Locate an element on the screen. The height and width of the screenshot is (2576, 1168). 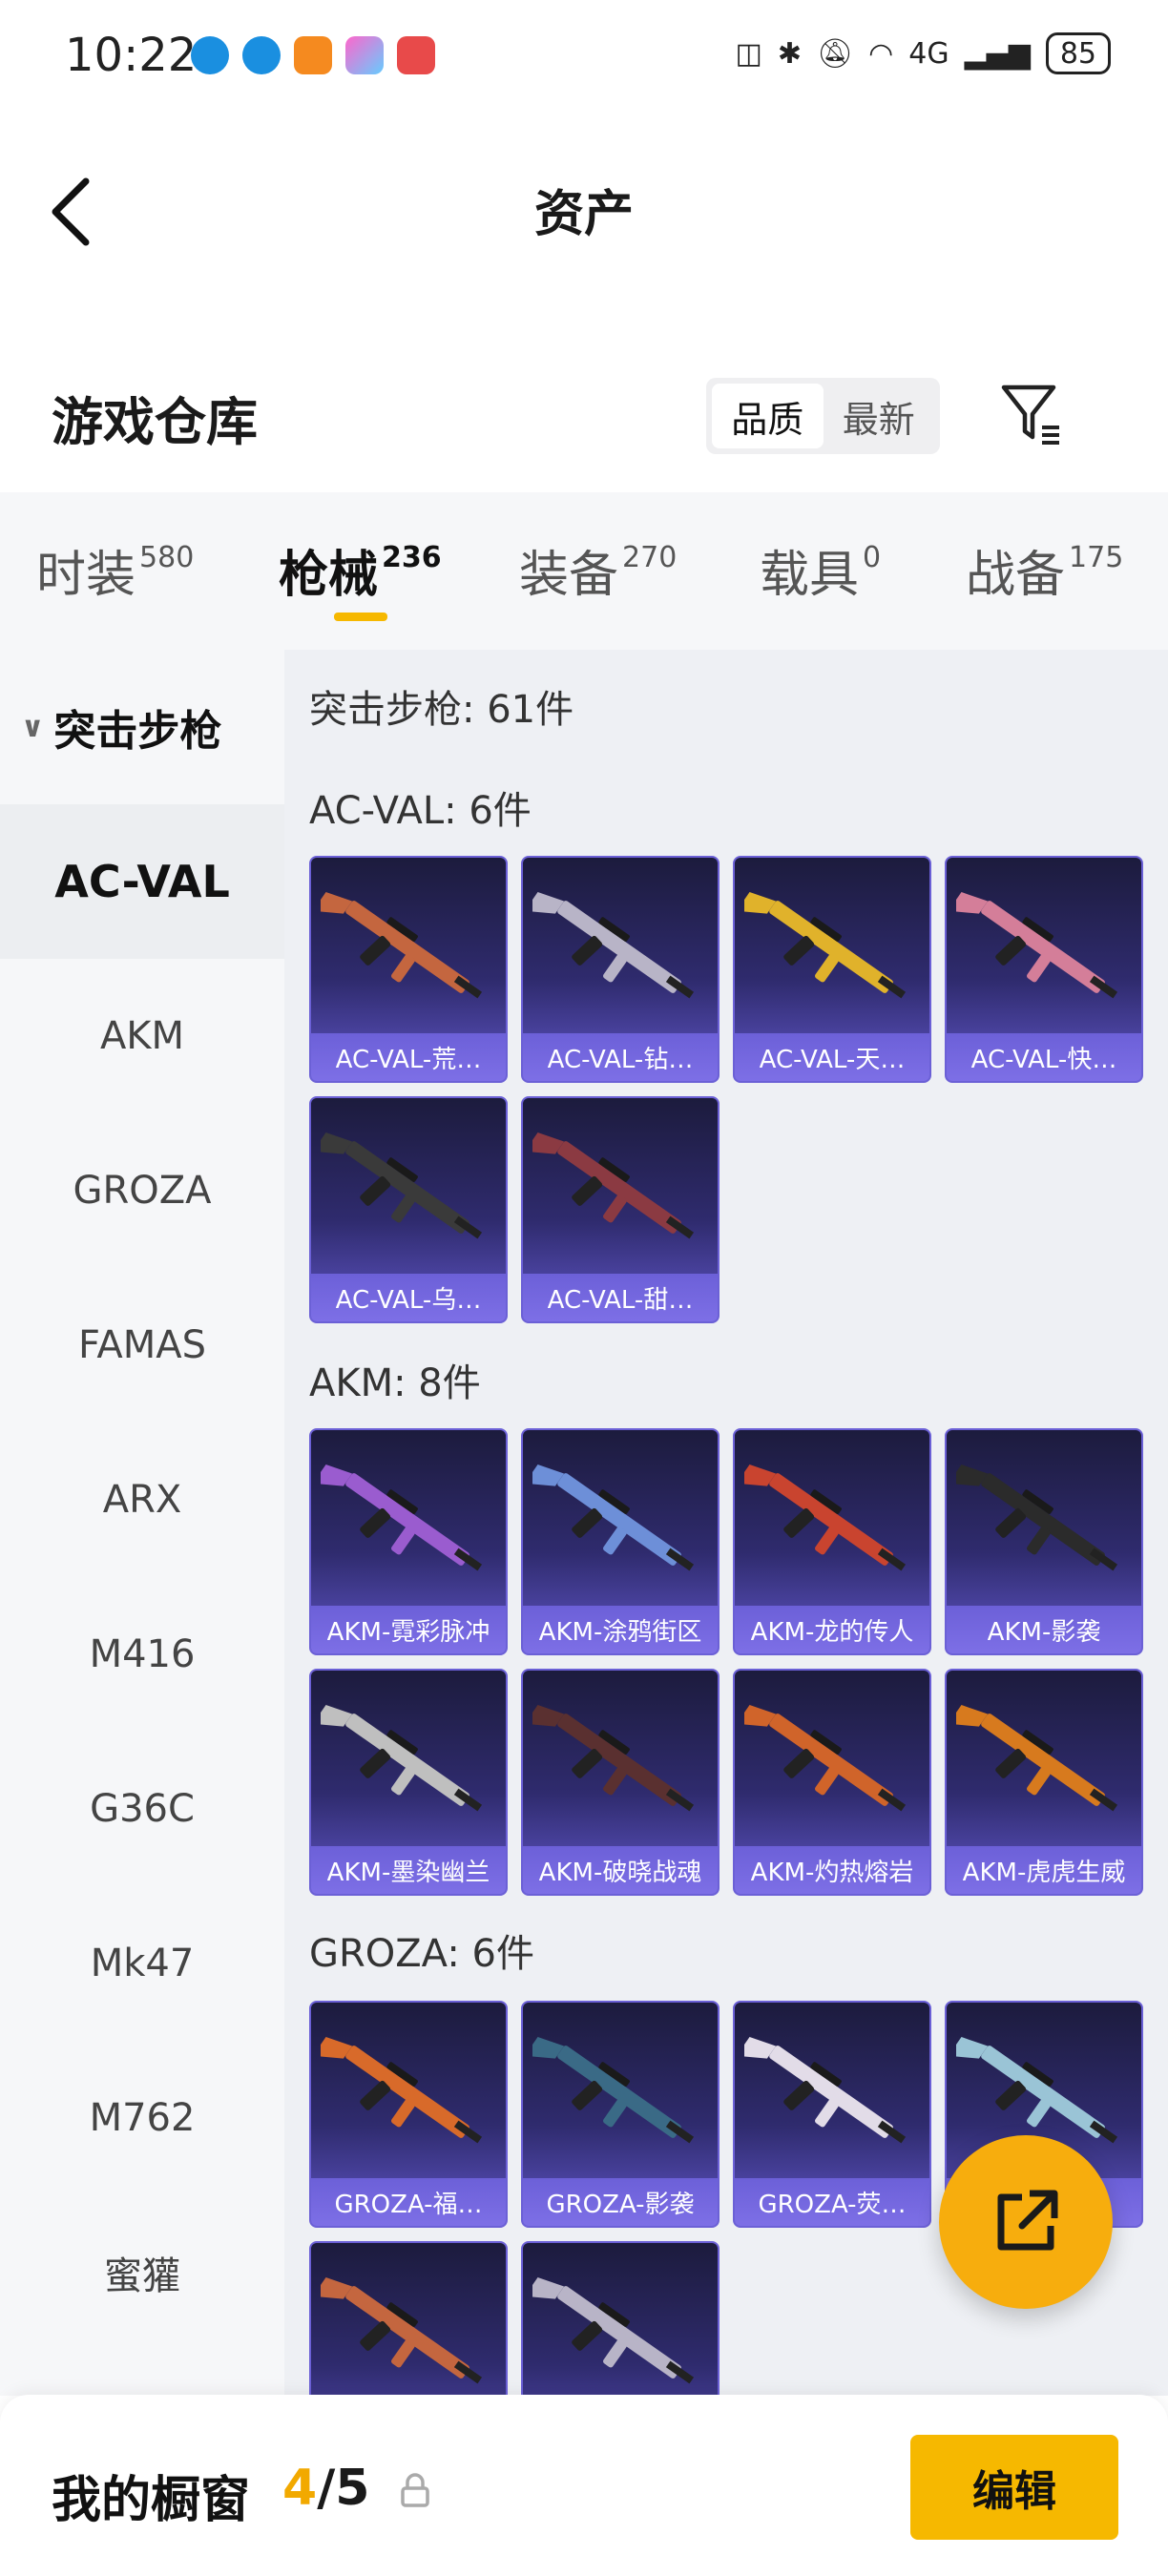
bluetooth-icon: ✱ is located at coordinates (789, 53).